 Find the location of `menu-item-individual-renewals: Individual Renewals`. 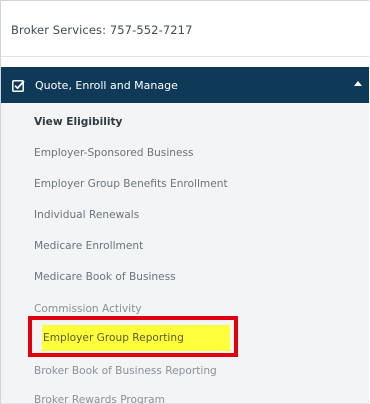

menu-item-individual-renewals: Individual Renewals is located at coordinates (86, 215).